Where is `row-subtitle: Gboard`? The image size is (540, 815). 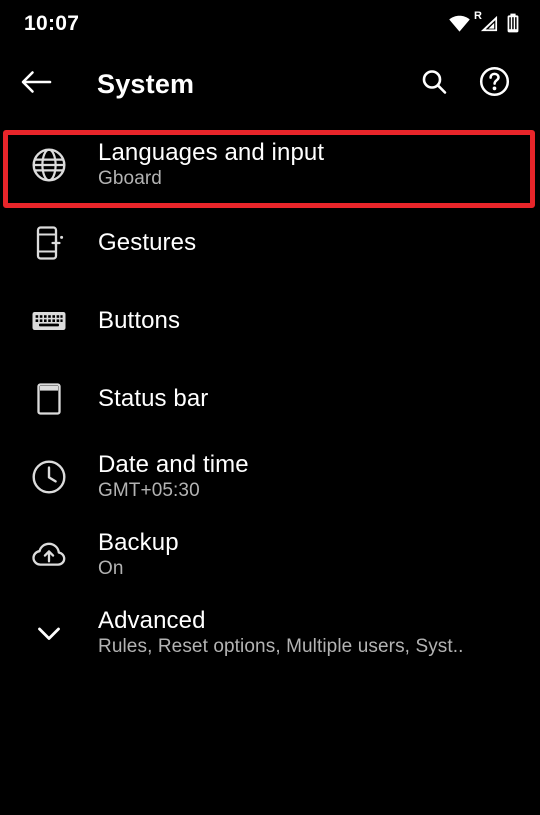 row-subtitle: Gboard is located at coordinates (130, 179).